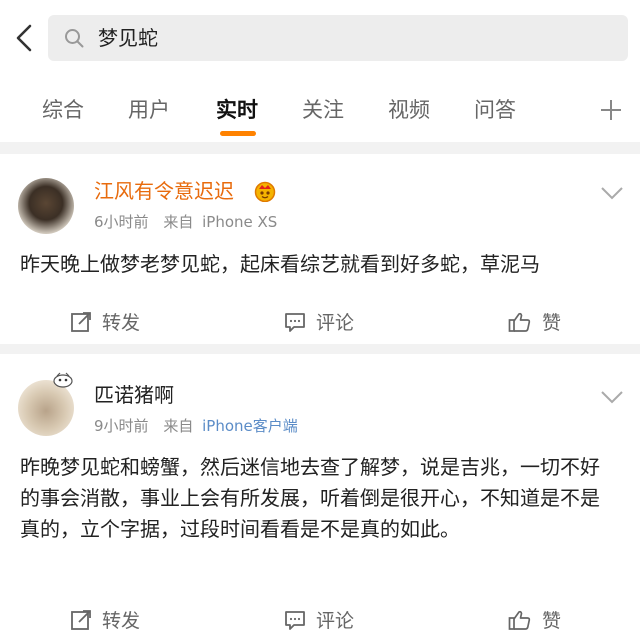 The height and width of the screenshot is (644, 640). What do you see at coordinates (74, 38) in the screenshot?
I see `search-icon` at bounding box center [74, 38].